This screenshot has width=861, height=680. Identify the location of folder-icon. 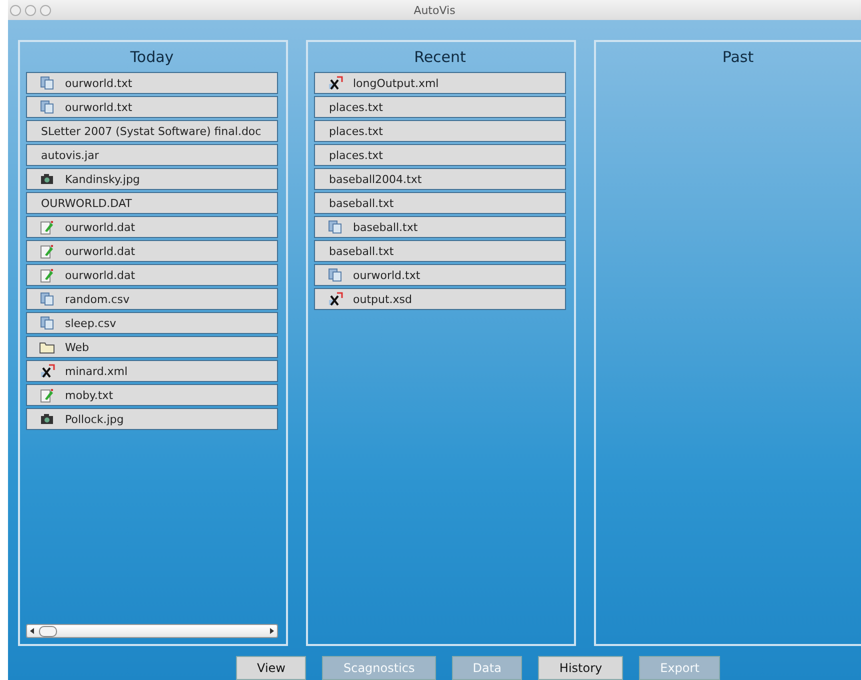
(47, 347).